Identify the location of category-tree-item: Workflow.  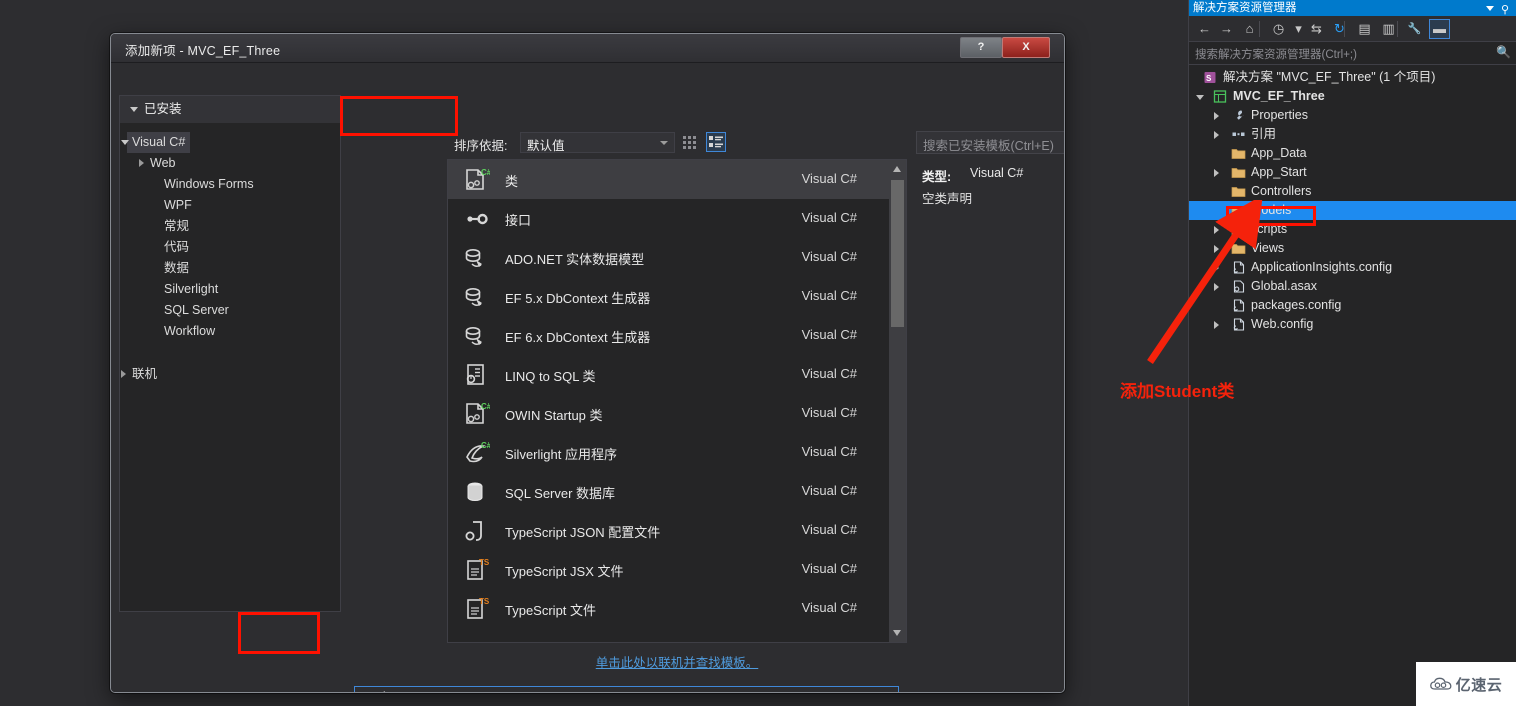
(230, 331).